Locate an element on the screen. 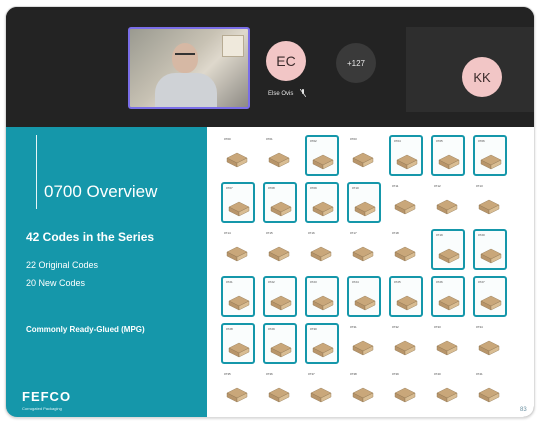 The height and width of the screenshot is (422, 540). code-label: 0740 is located at coordinates (437, 374).